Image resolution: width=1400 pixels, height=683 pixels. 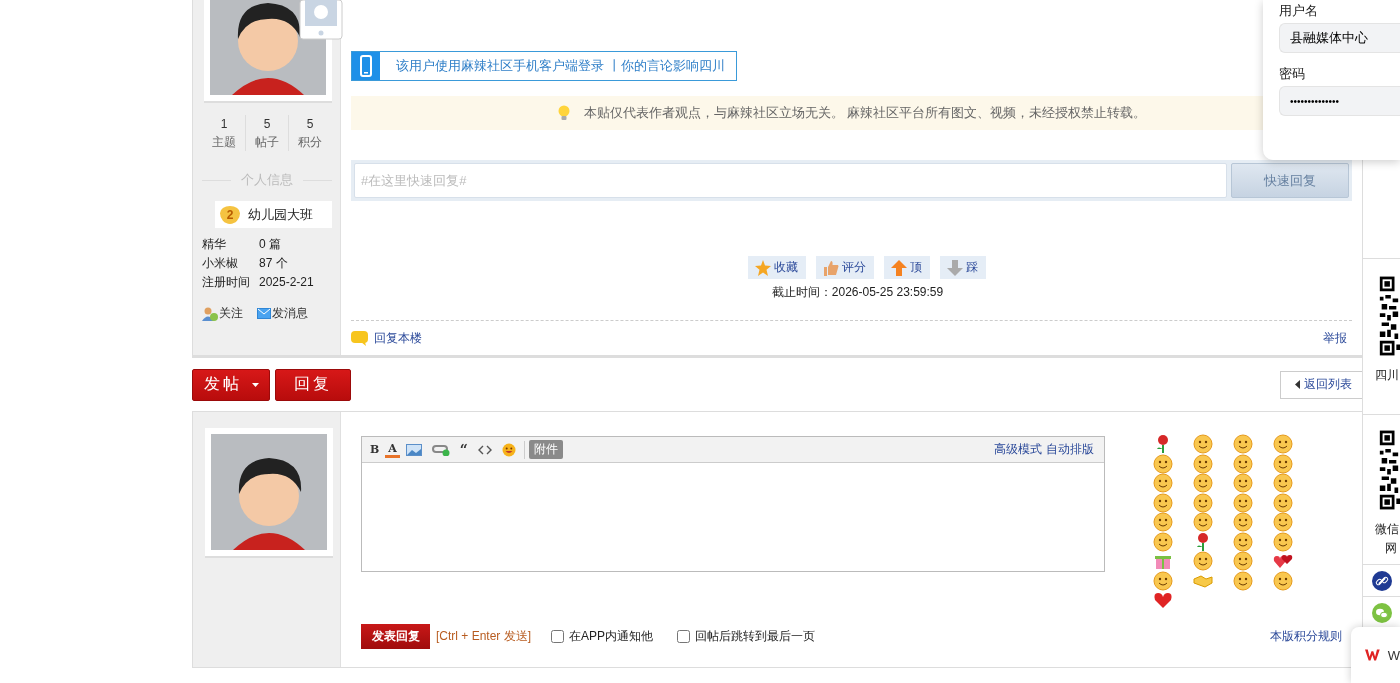 What do you see at coordinates (954, 267) in the screenshot?
I see `down-arrow-icon` at bounding box center [954, 267].